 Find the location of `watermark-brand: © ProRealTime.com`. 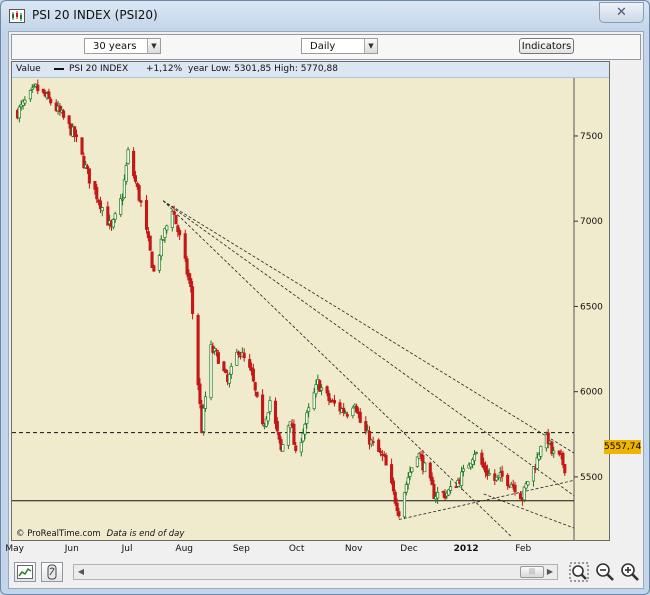

watermark-brand: © ProRealTime.com is located at coordinates (58, 534).